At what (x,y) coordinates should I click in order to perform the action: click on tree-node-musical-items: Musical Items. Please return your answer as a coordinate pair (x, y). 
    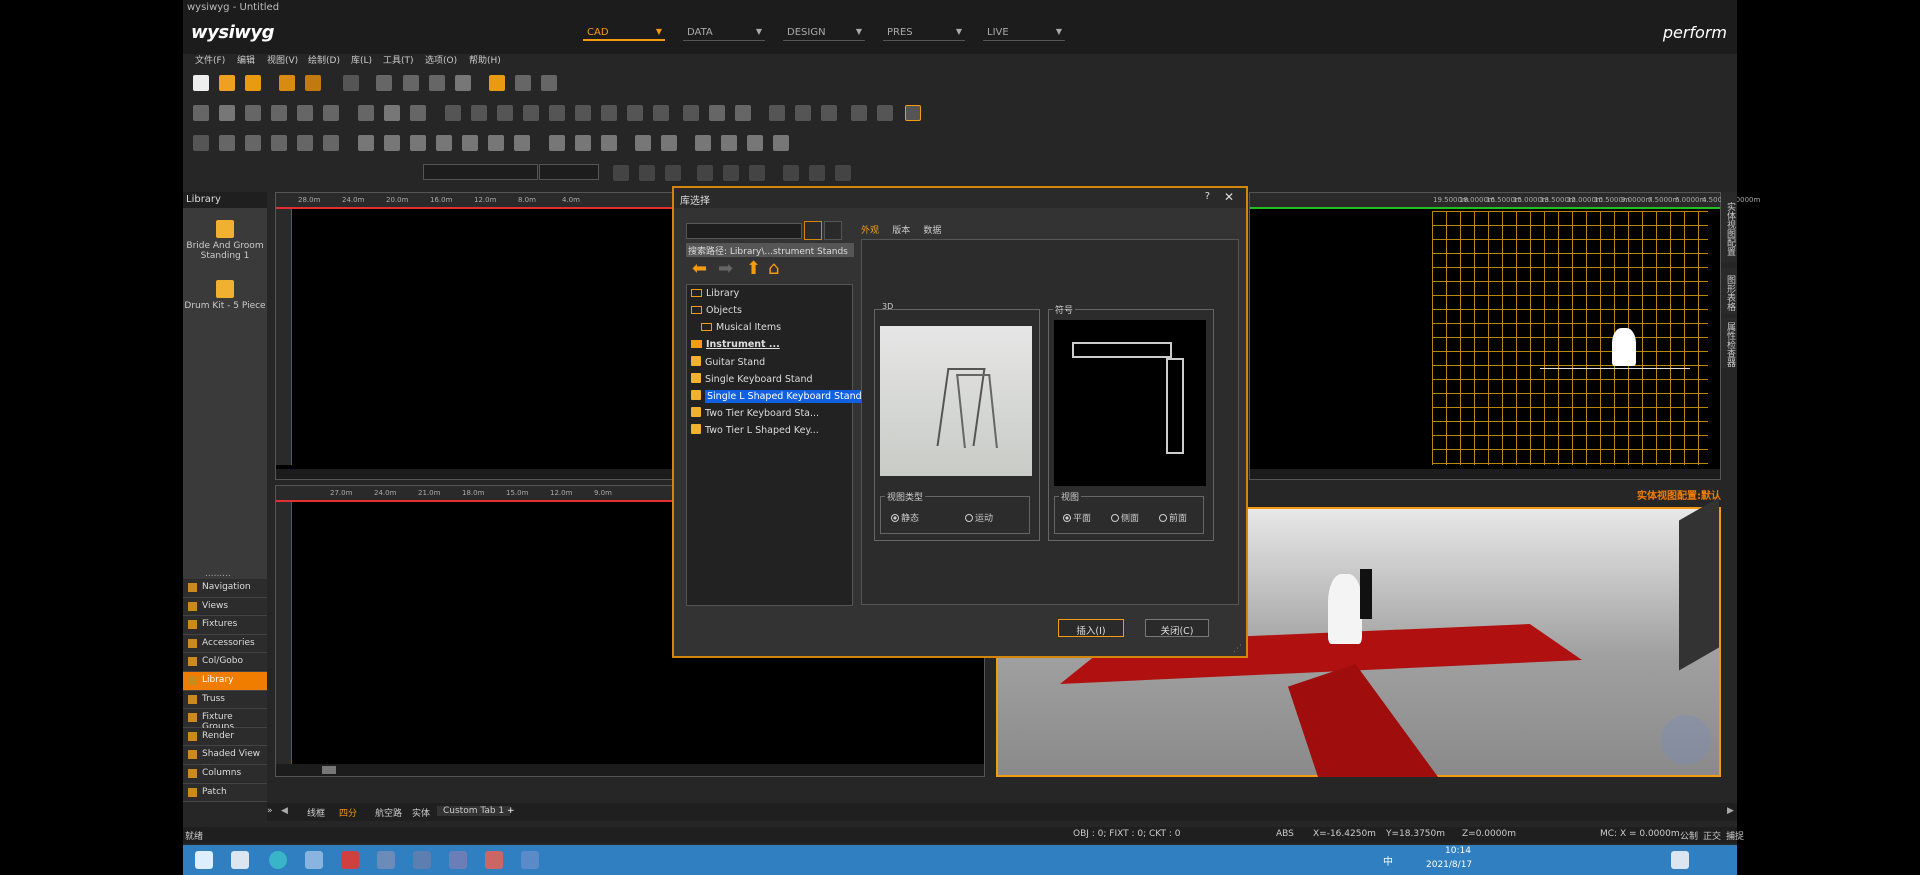
    Looking at the image, I should click on (741, 330).